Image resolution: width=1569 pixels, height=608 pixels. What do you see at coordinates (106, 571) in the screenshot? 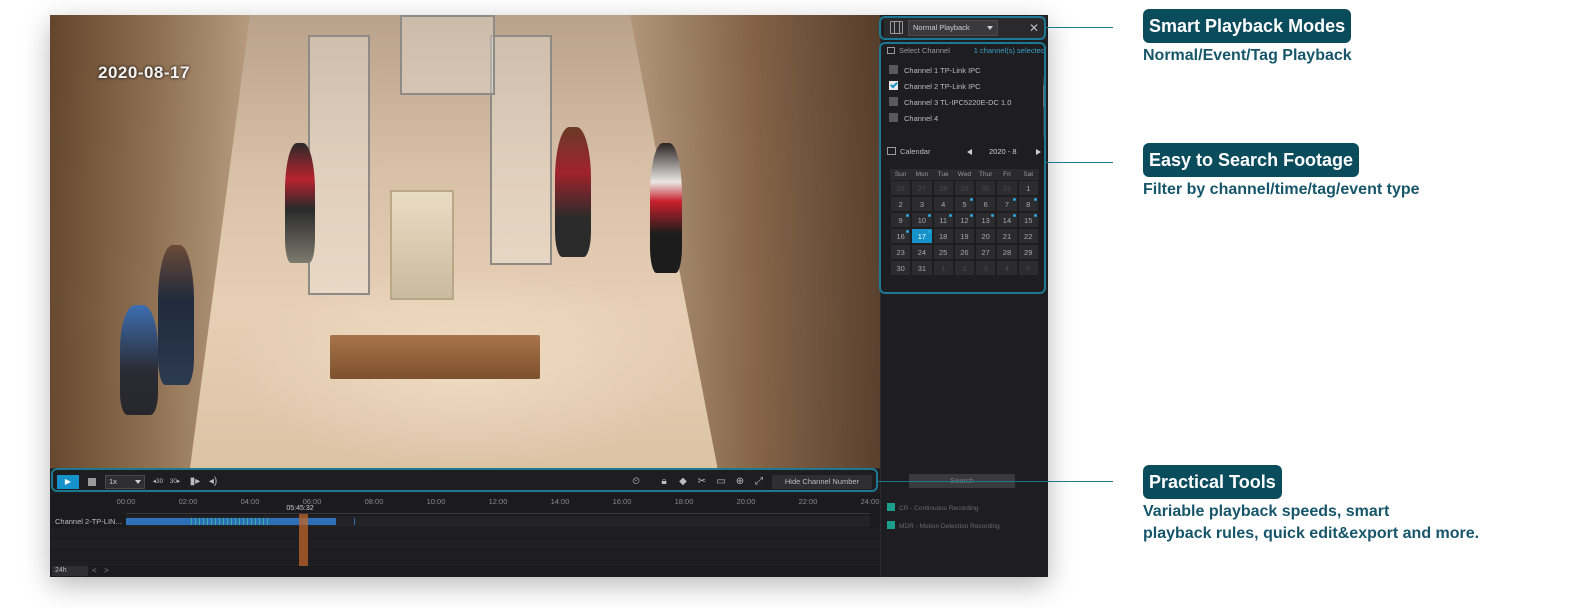
I see `timeline-next-button: >` at bounding box center [106, 571].